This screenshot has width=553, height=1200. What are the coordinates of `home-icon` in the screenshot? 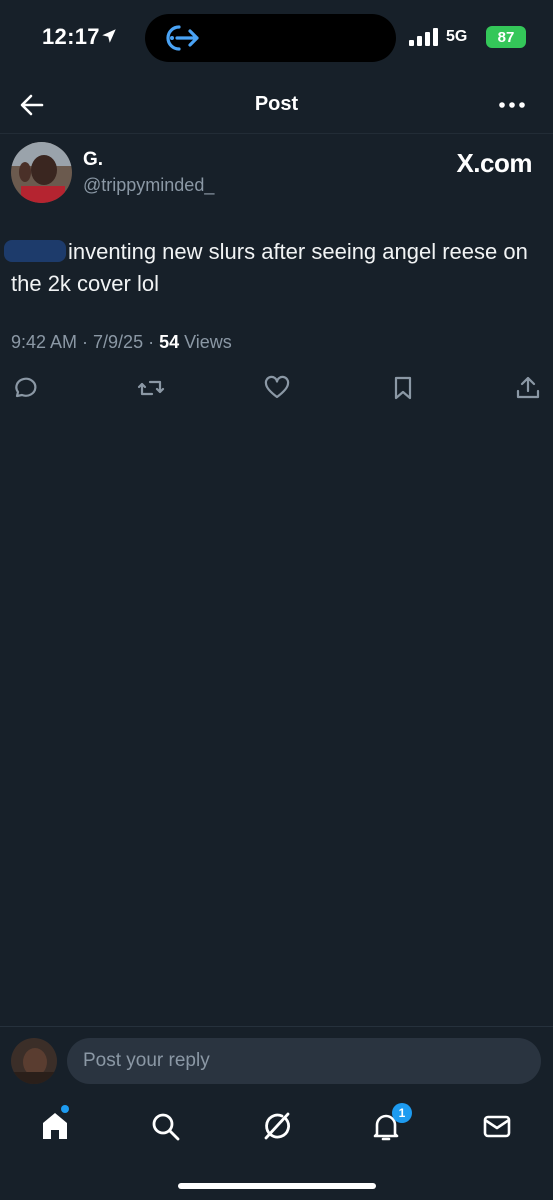 It's located at (55, 1126).